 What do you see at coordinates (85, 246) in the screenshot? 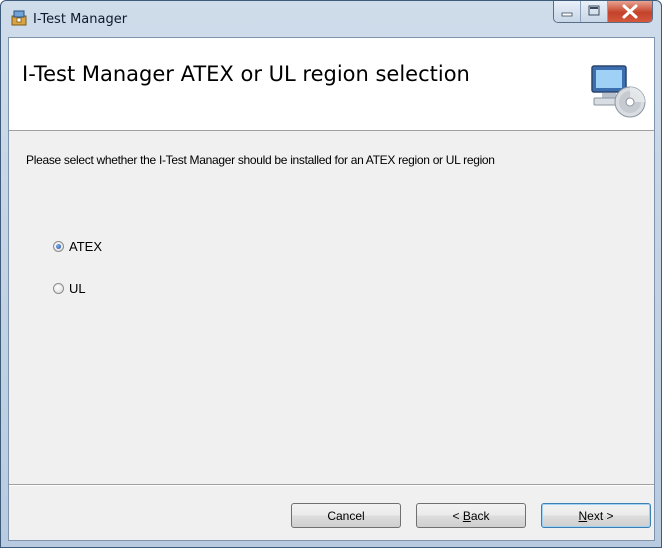
I see `radio-label-atex: ATEX` at bounding box center [85, 246].